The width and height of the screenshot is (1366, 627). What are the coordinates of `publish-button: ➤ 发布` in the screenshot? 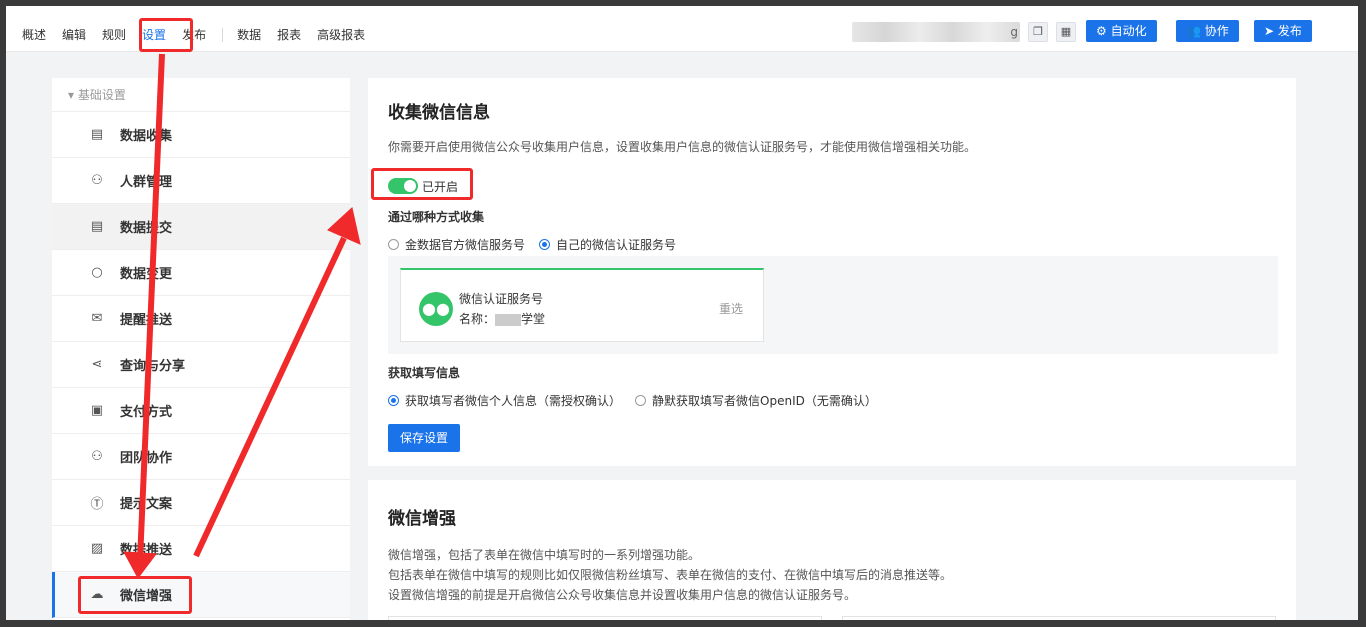 It's located at (1283, 31).